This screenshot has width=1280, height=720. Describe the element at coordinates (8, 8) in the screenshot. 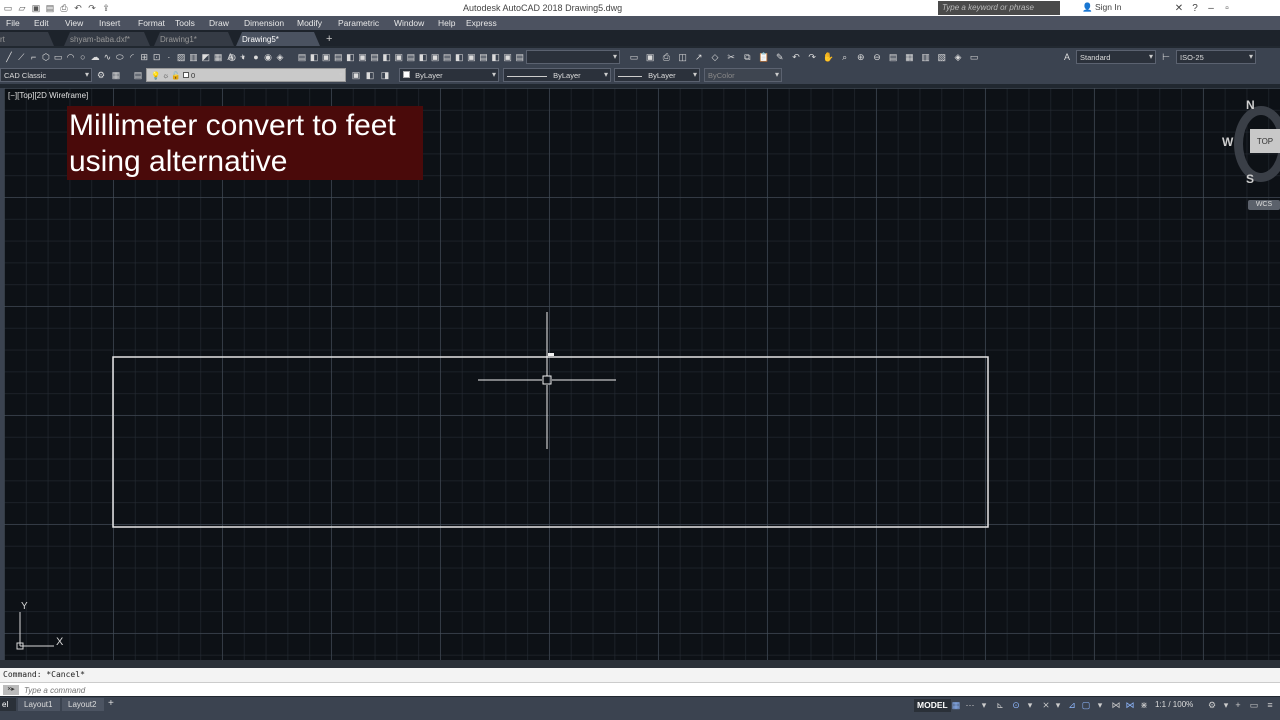

I see `new-file-icon: ▭` at that location.